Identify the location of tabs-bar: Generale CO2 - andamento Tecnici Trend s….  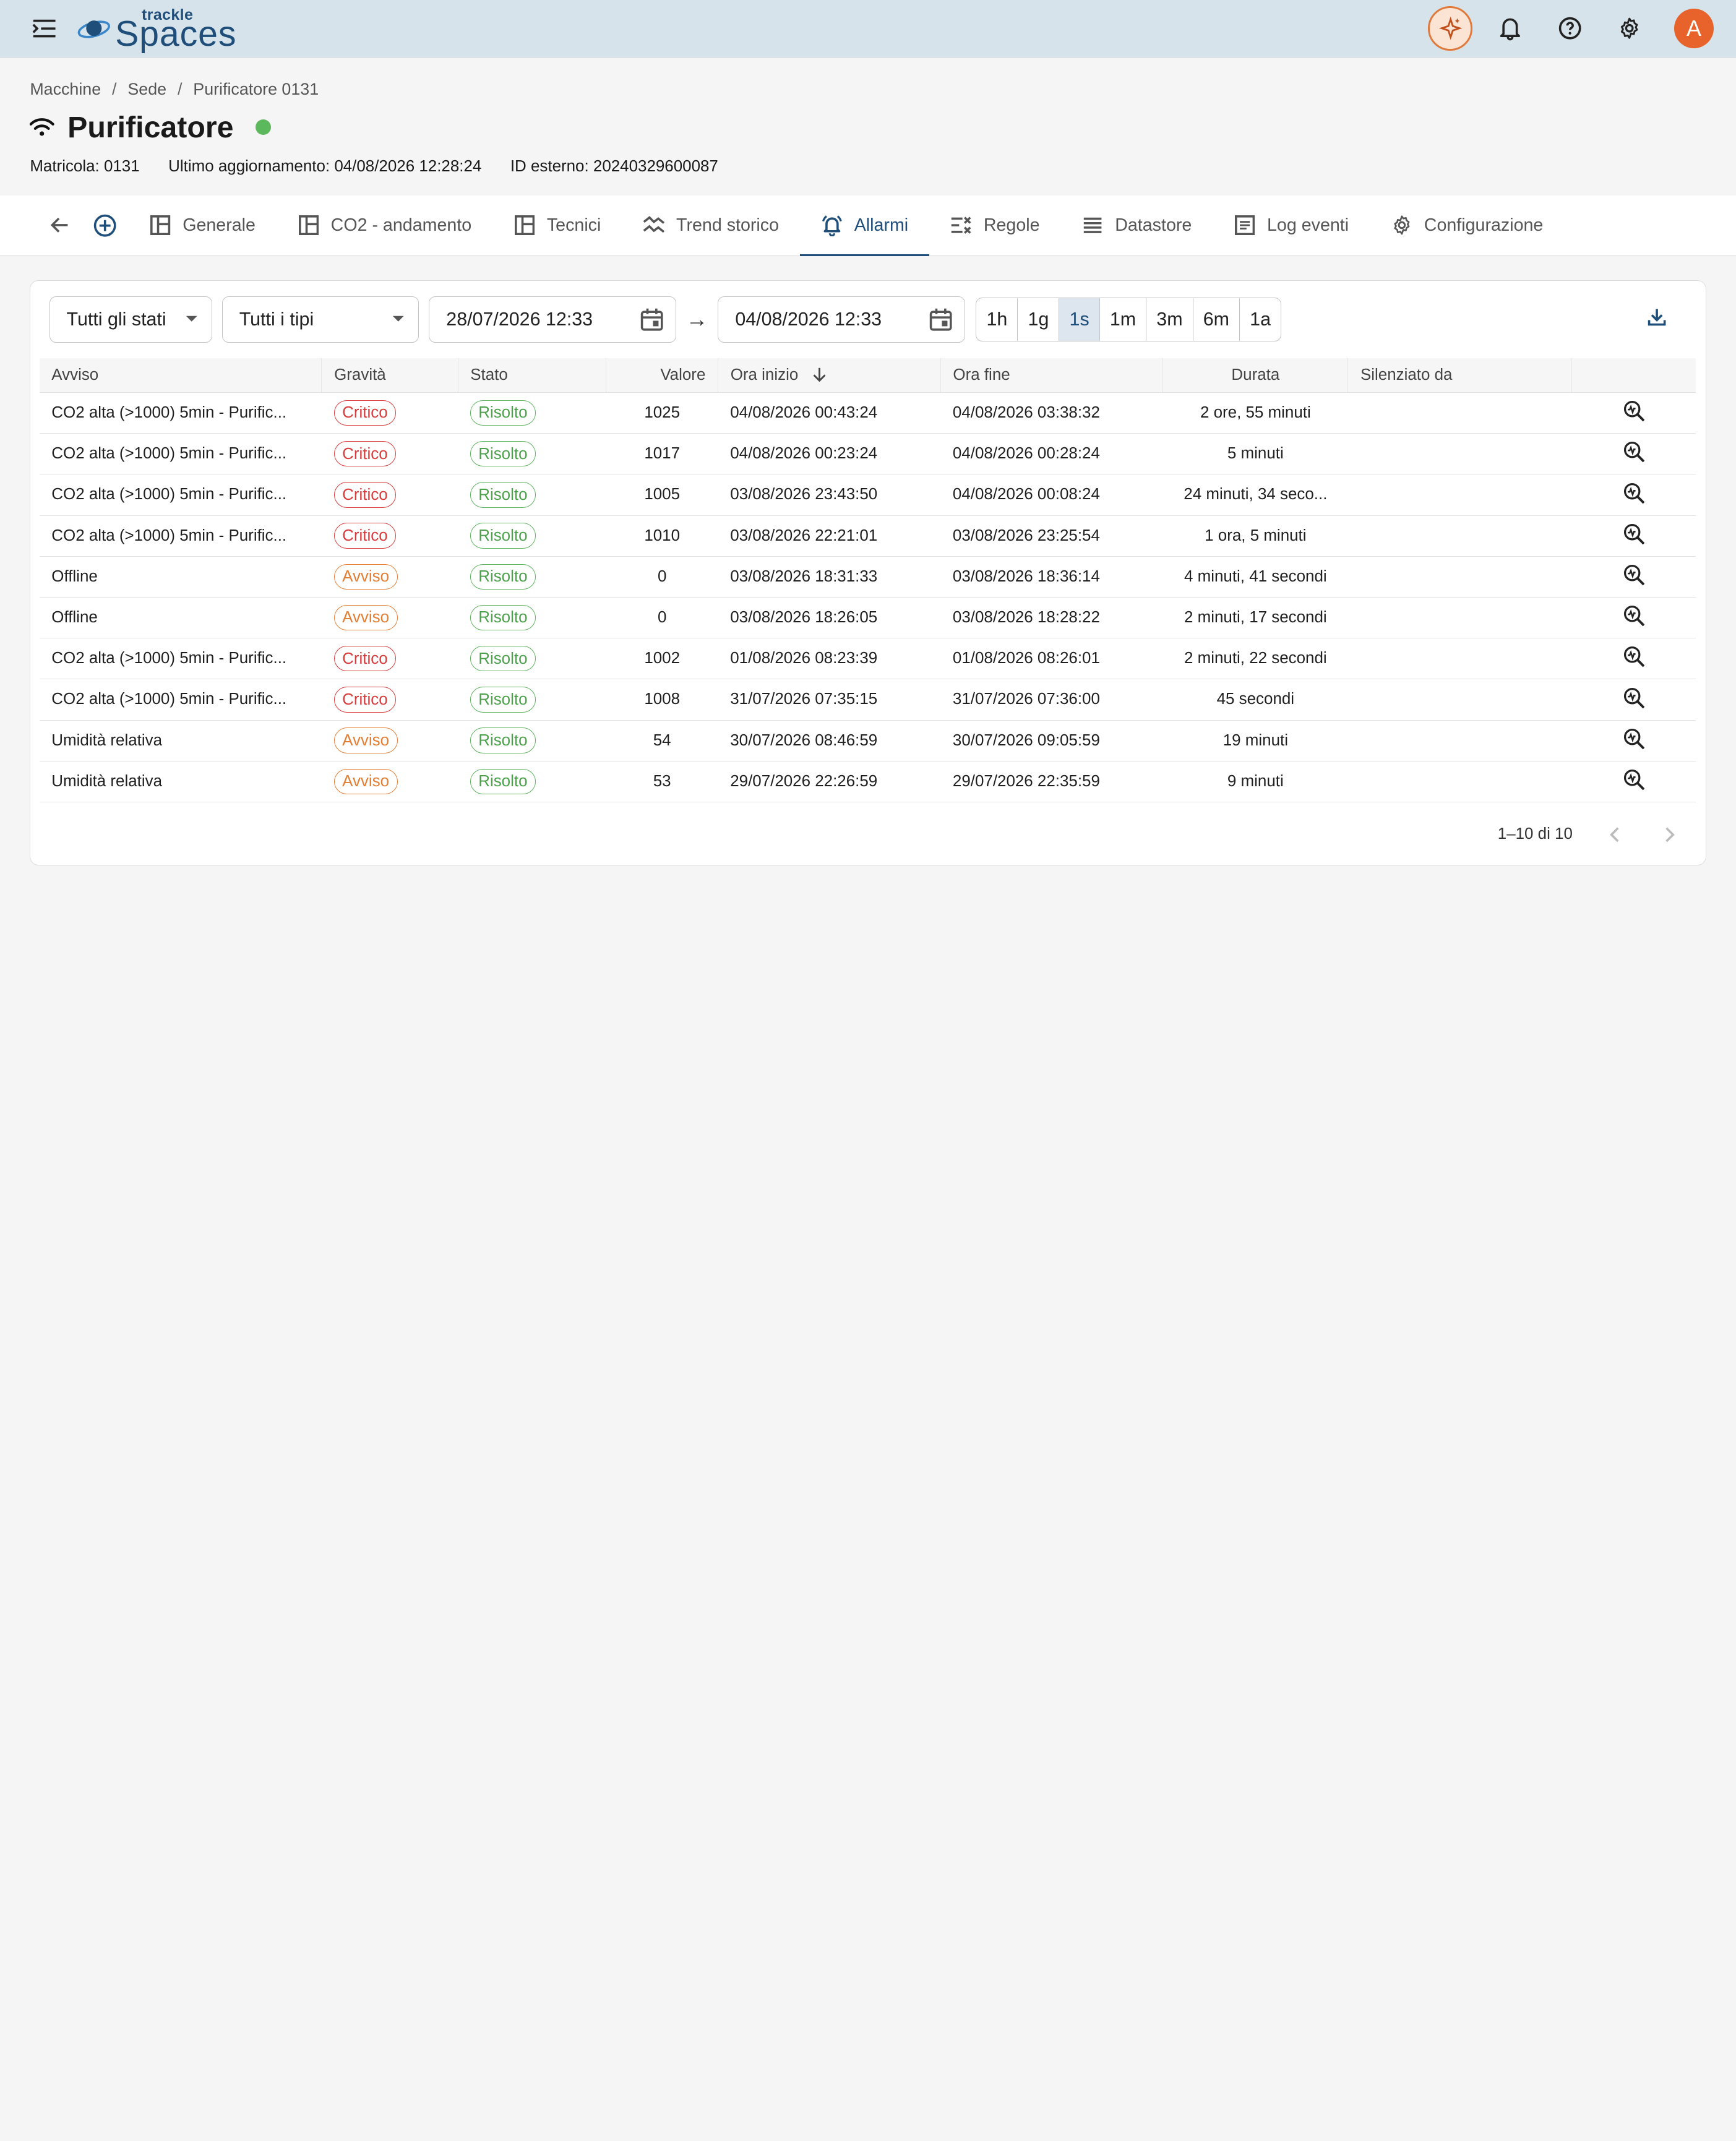
(868, 226).